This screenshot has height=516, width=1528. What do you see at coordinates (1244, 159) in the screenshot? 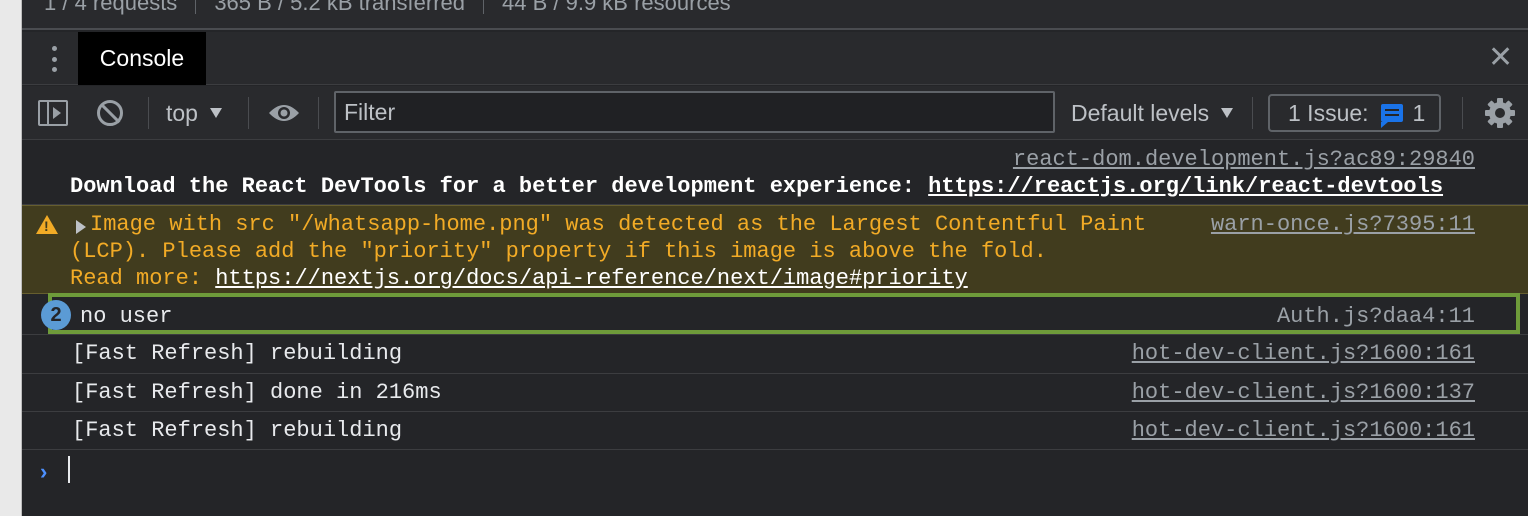
I see `message-source-link: react-dom.development.js?ac89:29840` at bounding box center [1244, 159].